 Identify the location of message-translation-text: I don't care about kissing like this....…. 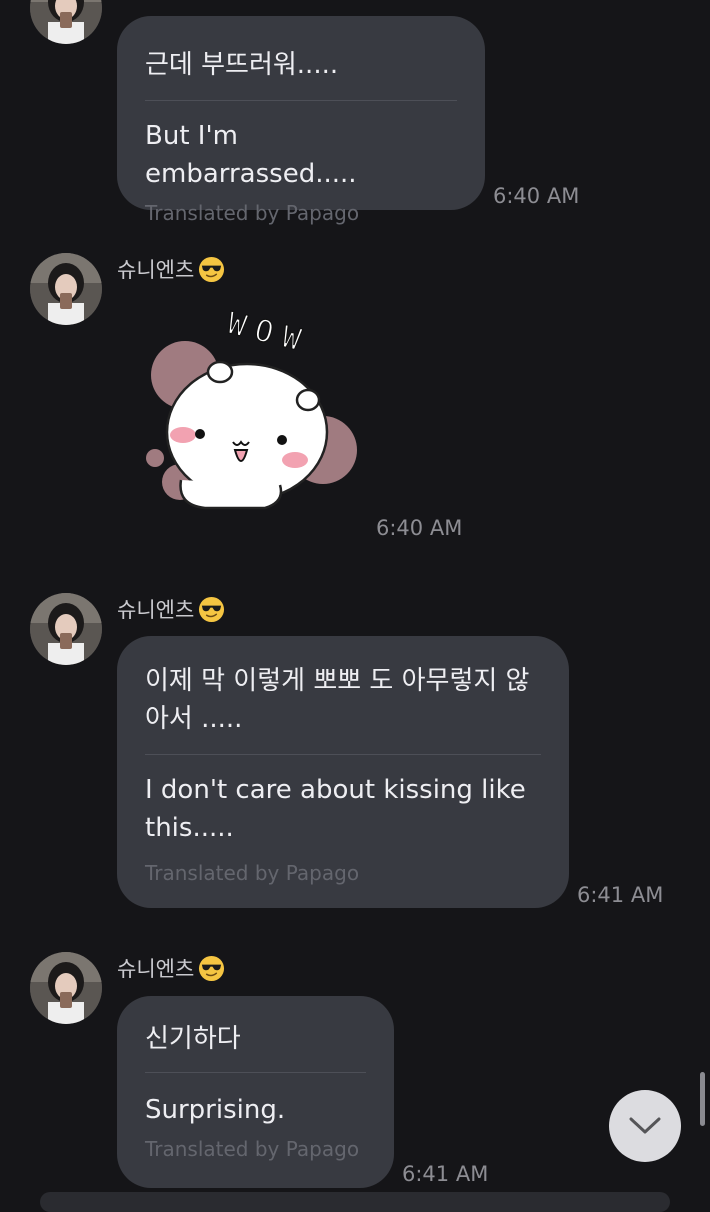
(335, 809).